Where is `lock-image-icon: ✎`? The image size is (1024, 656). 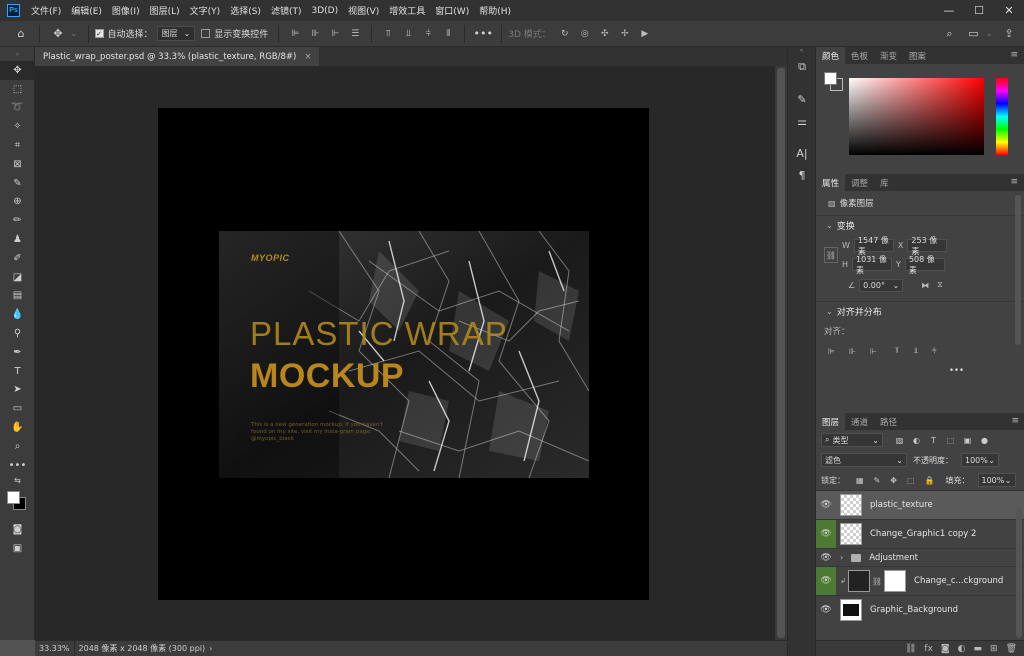
lock-image-icon: ✎ is located at coordinates (877, 480).